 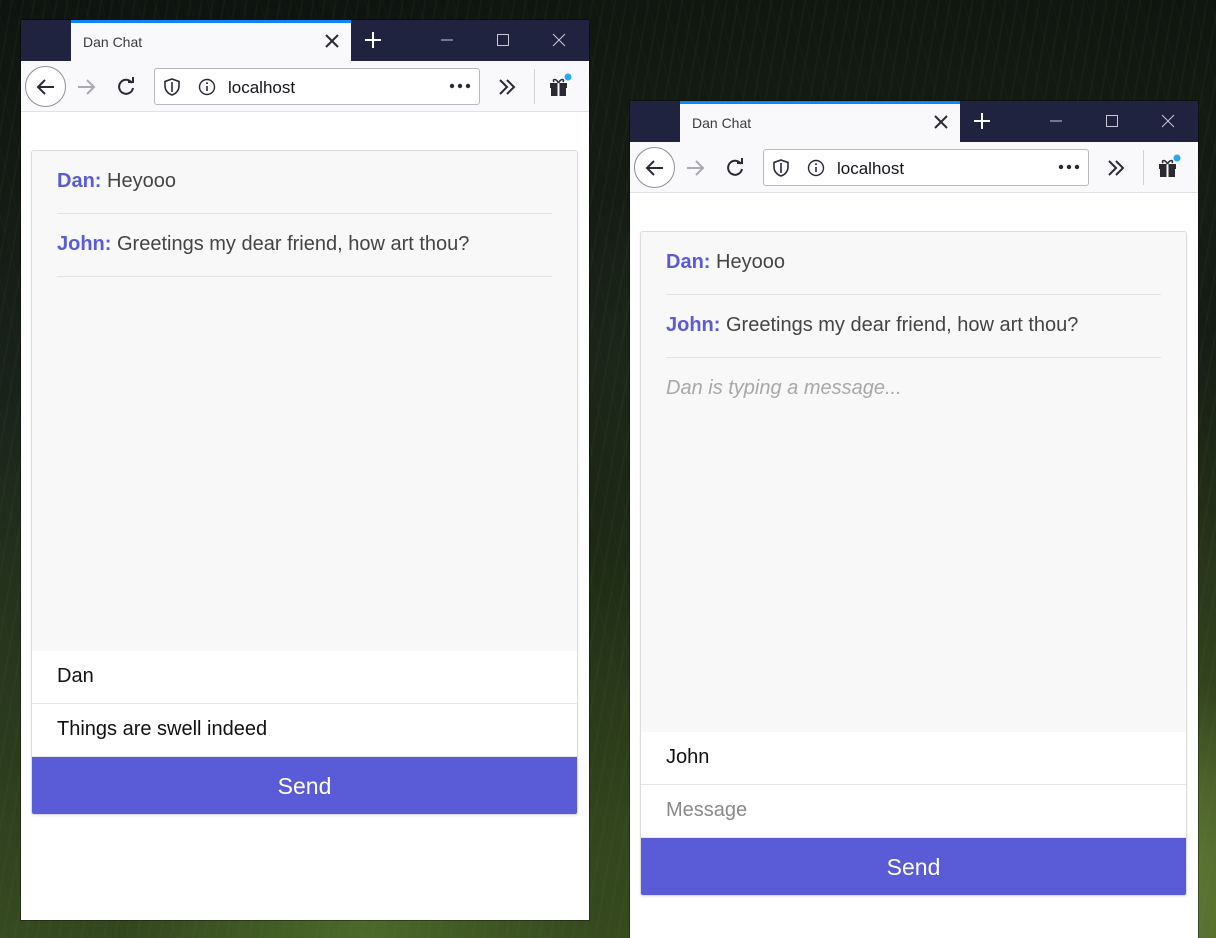 What do you see at coordinates (75, 676) in the screenshot?
I see `name-input-value: Dan` at bounding box center [75, 676].